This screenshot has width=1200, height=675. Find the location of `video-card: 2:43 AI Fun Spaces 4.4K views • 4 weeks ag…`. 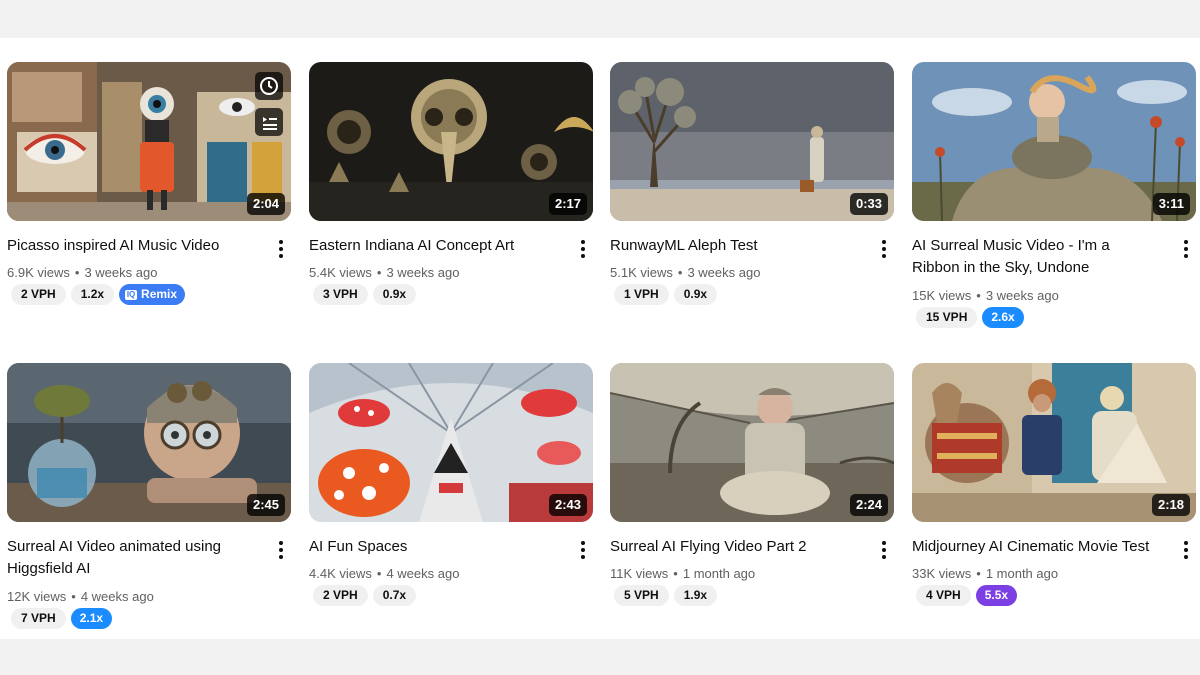

video-card: 2:43 AI Fun Spaces 4.4K views • 4 weeks ag… is located at coordinates (451, 484).